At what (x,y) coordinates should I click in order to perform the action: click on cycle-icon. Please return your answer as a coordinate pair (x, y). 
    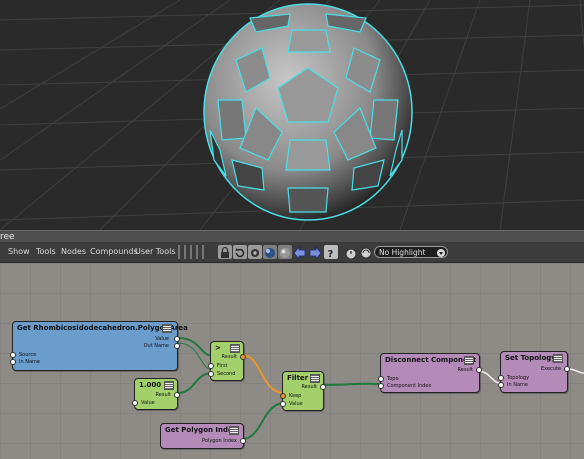
    Looking at the image, I should click on (366, 252).